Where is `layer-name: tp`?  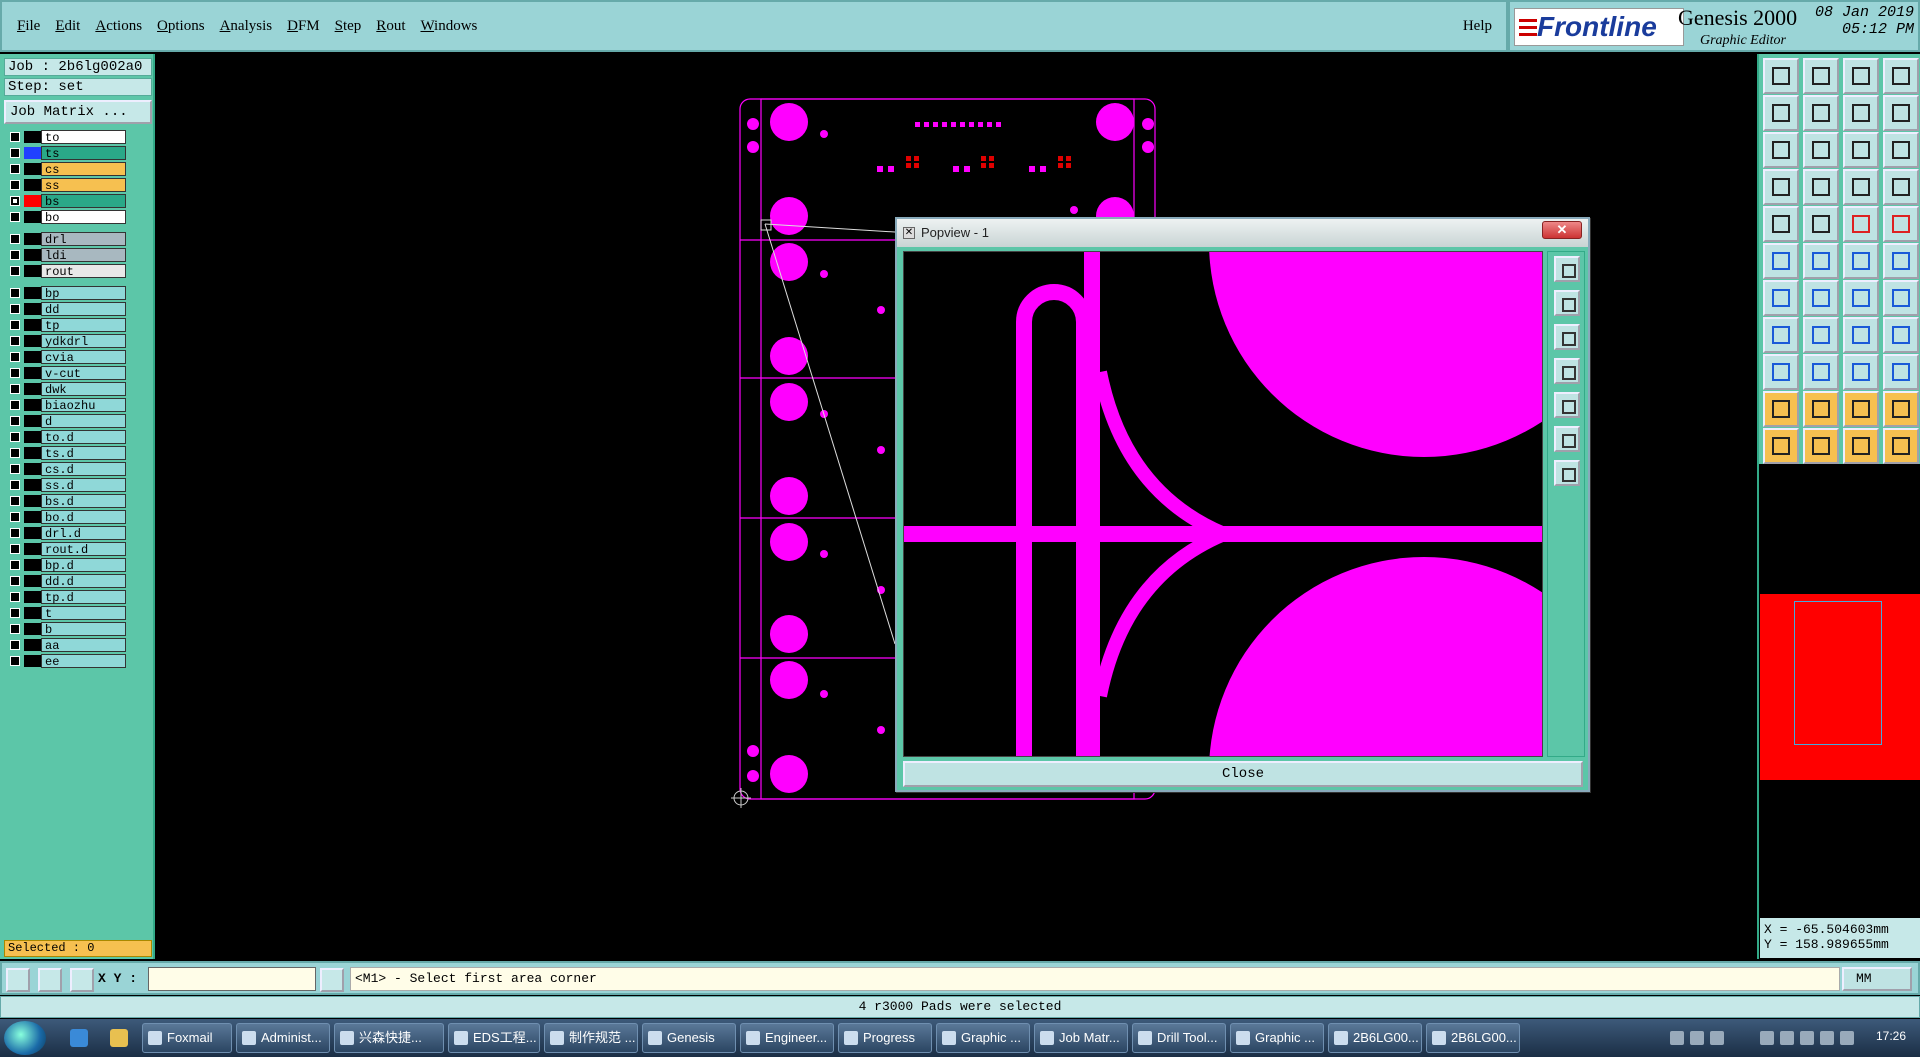 layer-name: tp is located at coordinates (83, 325).